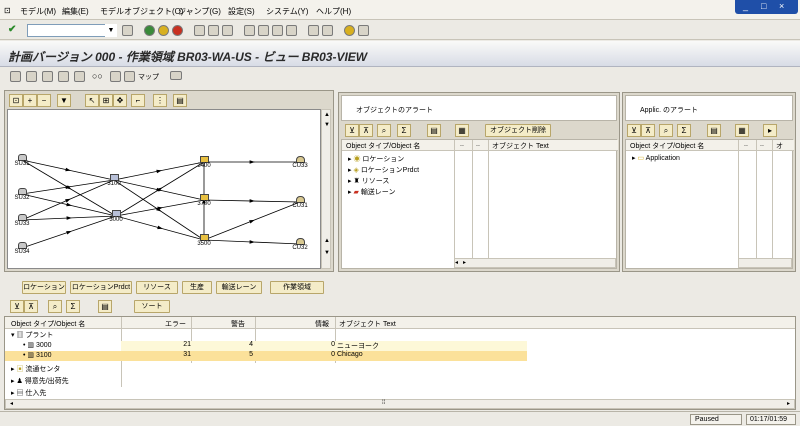 The height and width of the screenshot is (426, 800). I want to click on tree-group-dc: ▸ ▣ 流通センタ, so click(35, 369).